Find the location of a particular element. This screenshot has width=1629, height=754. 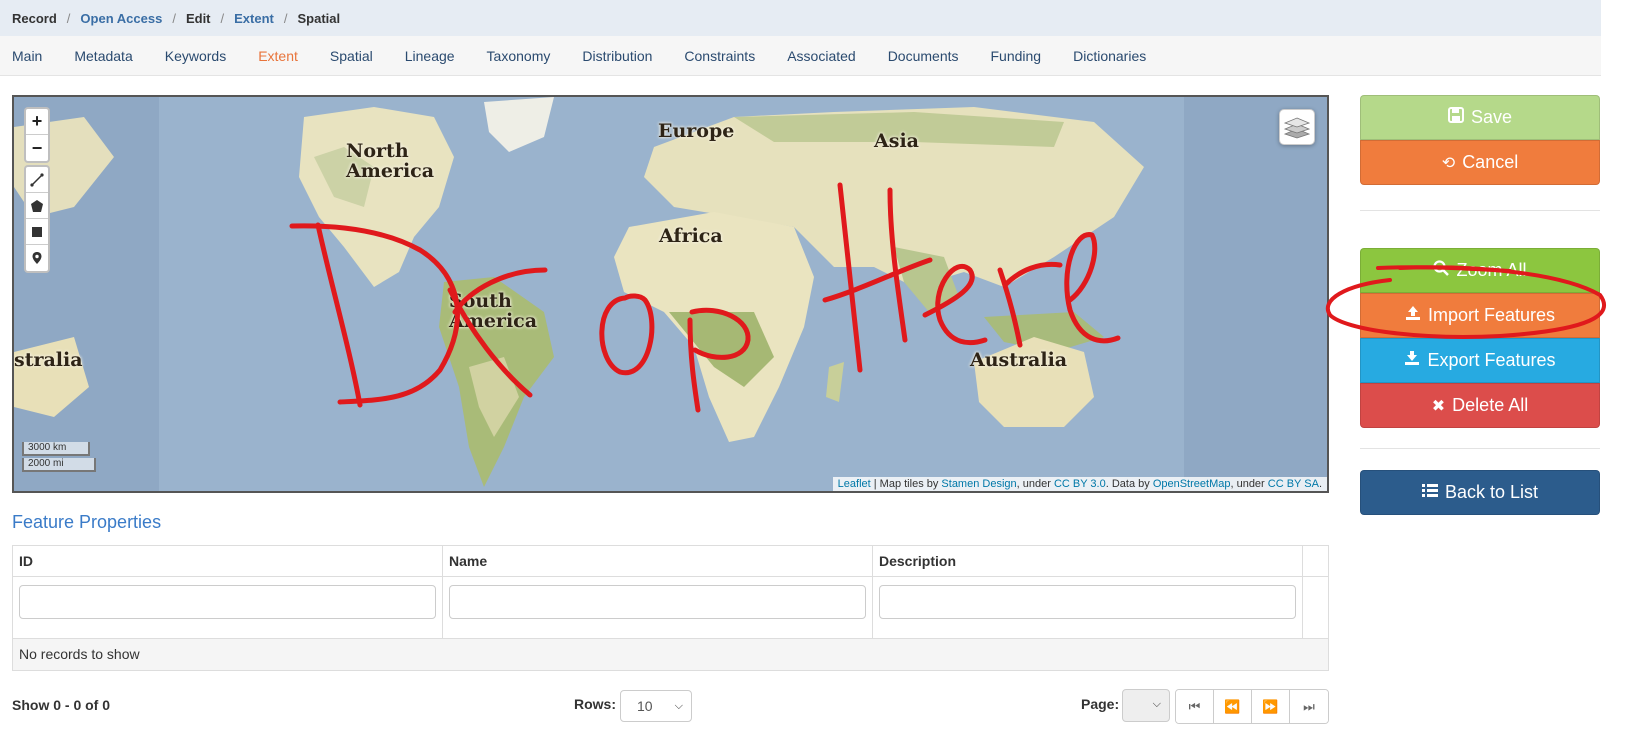

delete-all-button: ✖ Delete All is located at coordinates (1480, 405).